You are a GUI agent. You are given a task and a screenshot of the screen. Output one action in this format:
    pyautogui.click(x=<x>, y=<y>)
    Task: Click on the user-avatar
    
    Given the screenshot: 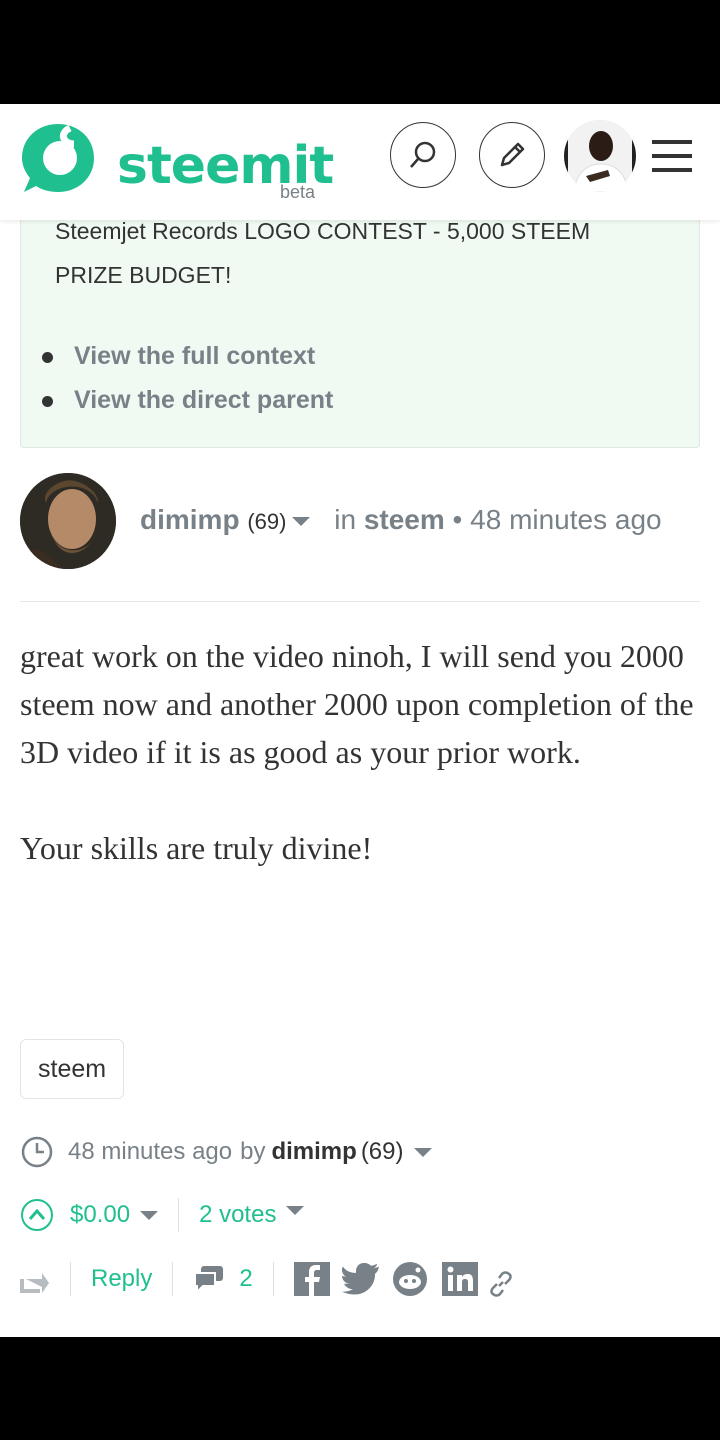 What is the action you would take?
    pyautogui.click(x=600, y=156)
    